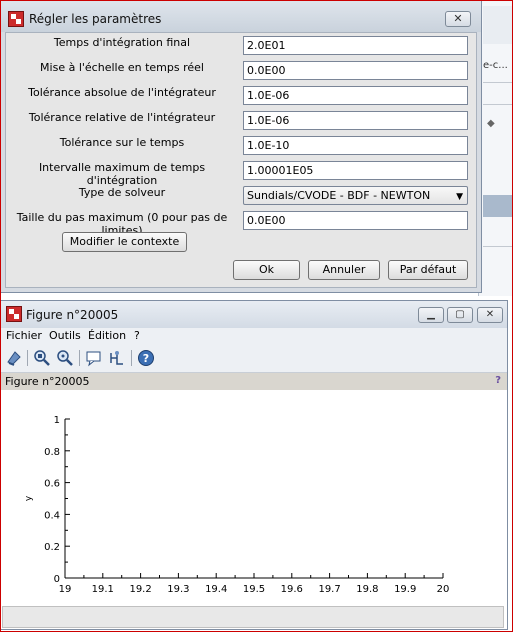 The width and height of the screenshot is (513, 632). What do you see at coordinates (52, 515) in the screenshot?
I see `y-tick-label: 0.4` at bounding box center [52, 515].